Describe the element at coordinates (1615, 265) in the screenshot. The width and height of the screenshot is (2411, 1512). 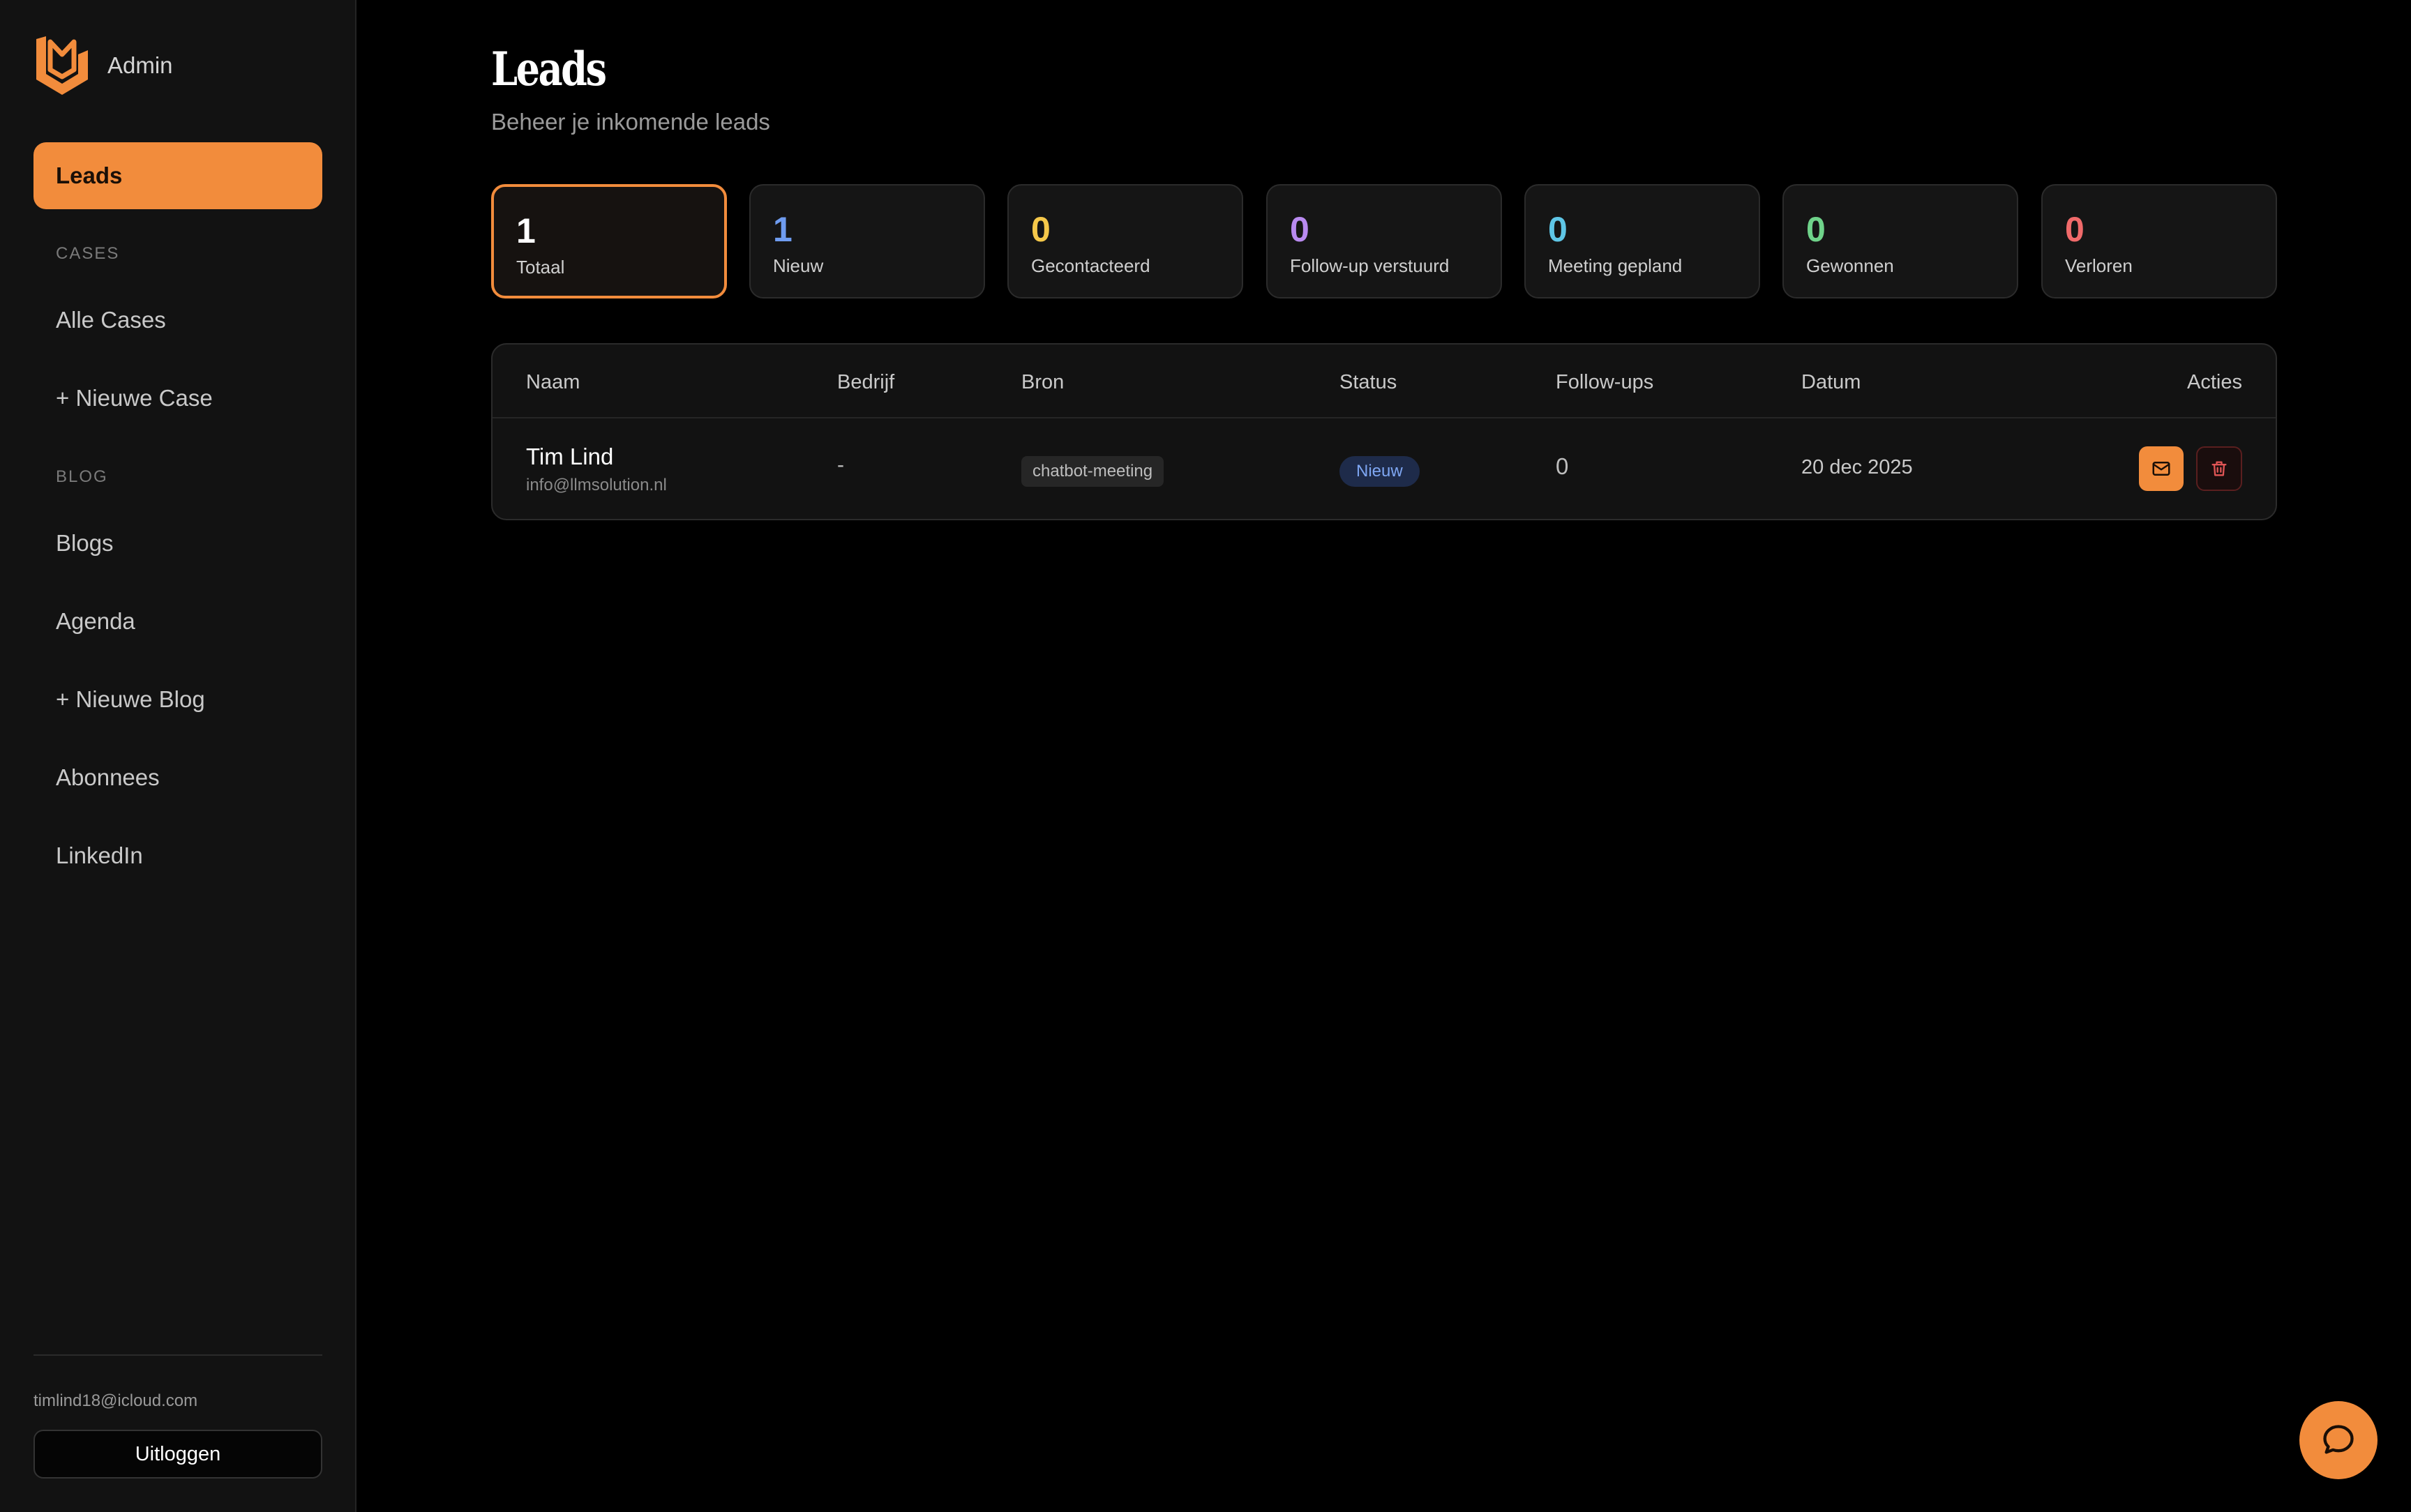
I see `stat-label: Meeting gepland` at that location.